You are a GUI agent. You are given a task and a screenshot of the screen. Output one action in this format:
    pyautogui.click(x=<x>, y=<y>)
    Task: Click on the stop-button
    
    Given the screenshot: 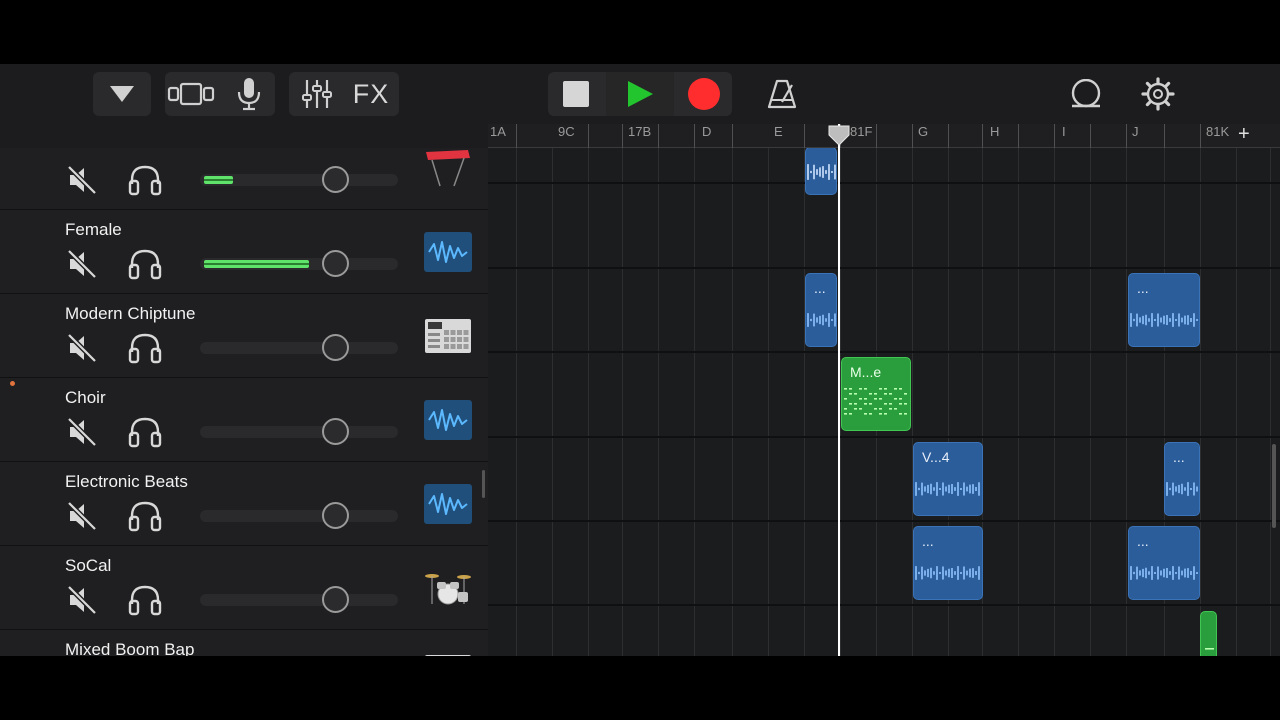 What is the action you would take?
    pyautogui.click(x=576, y=94)
    